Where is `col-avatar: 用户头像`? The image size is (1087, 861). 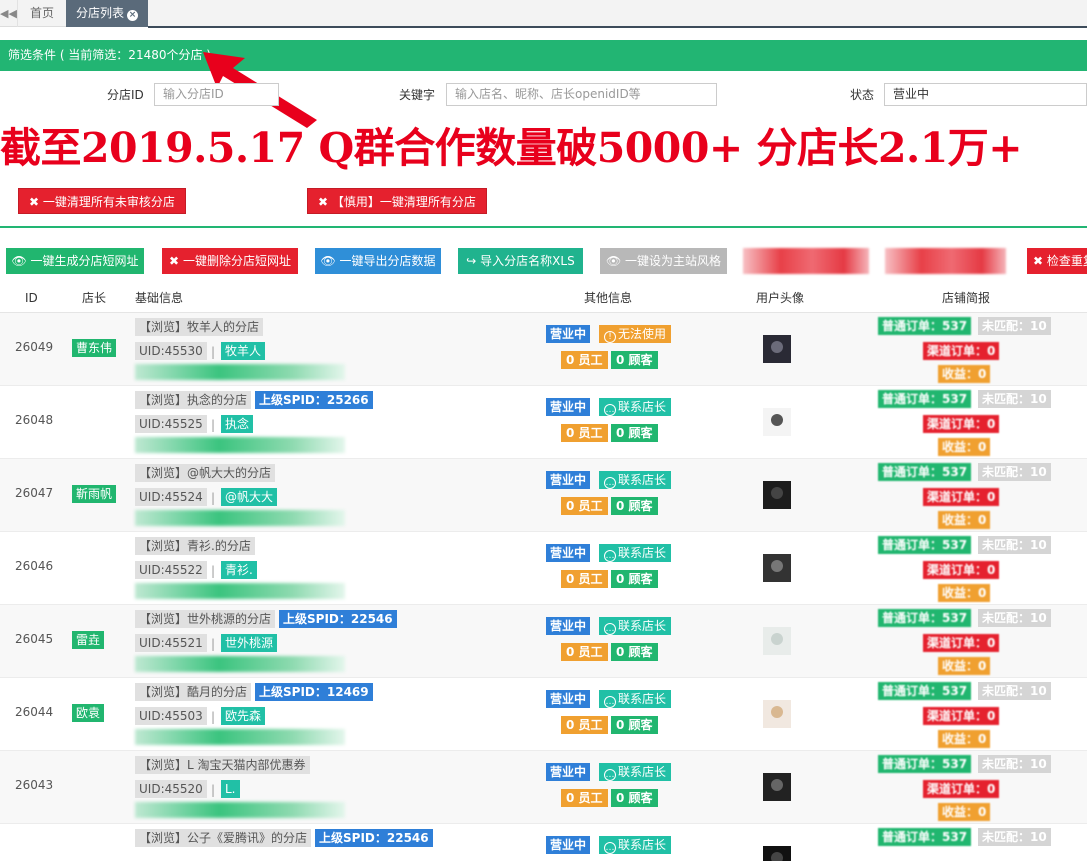
col-avatar: 用户头像 is located at coordinates (780, 298).